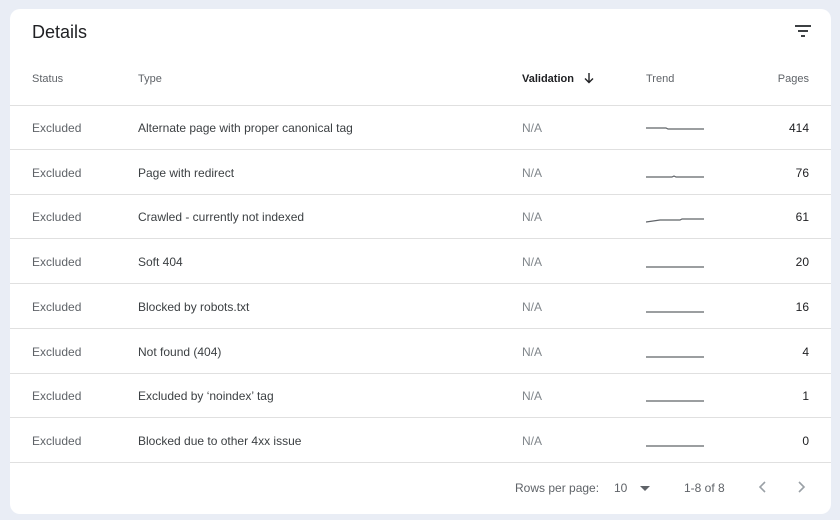  I want to click on row-pages: 0, so click(805, 440).